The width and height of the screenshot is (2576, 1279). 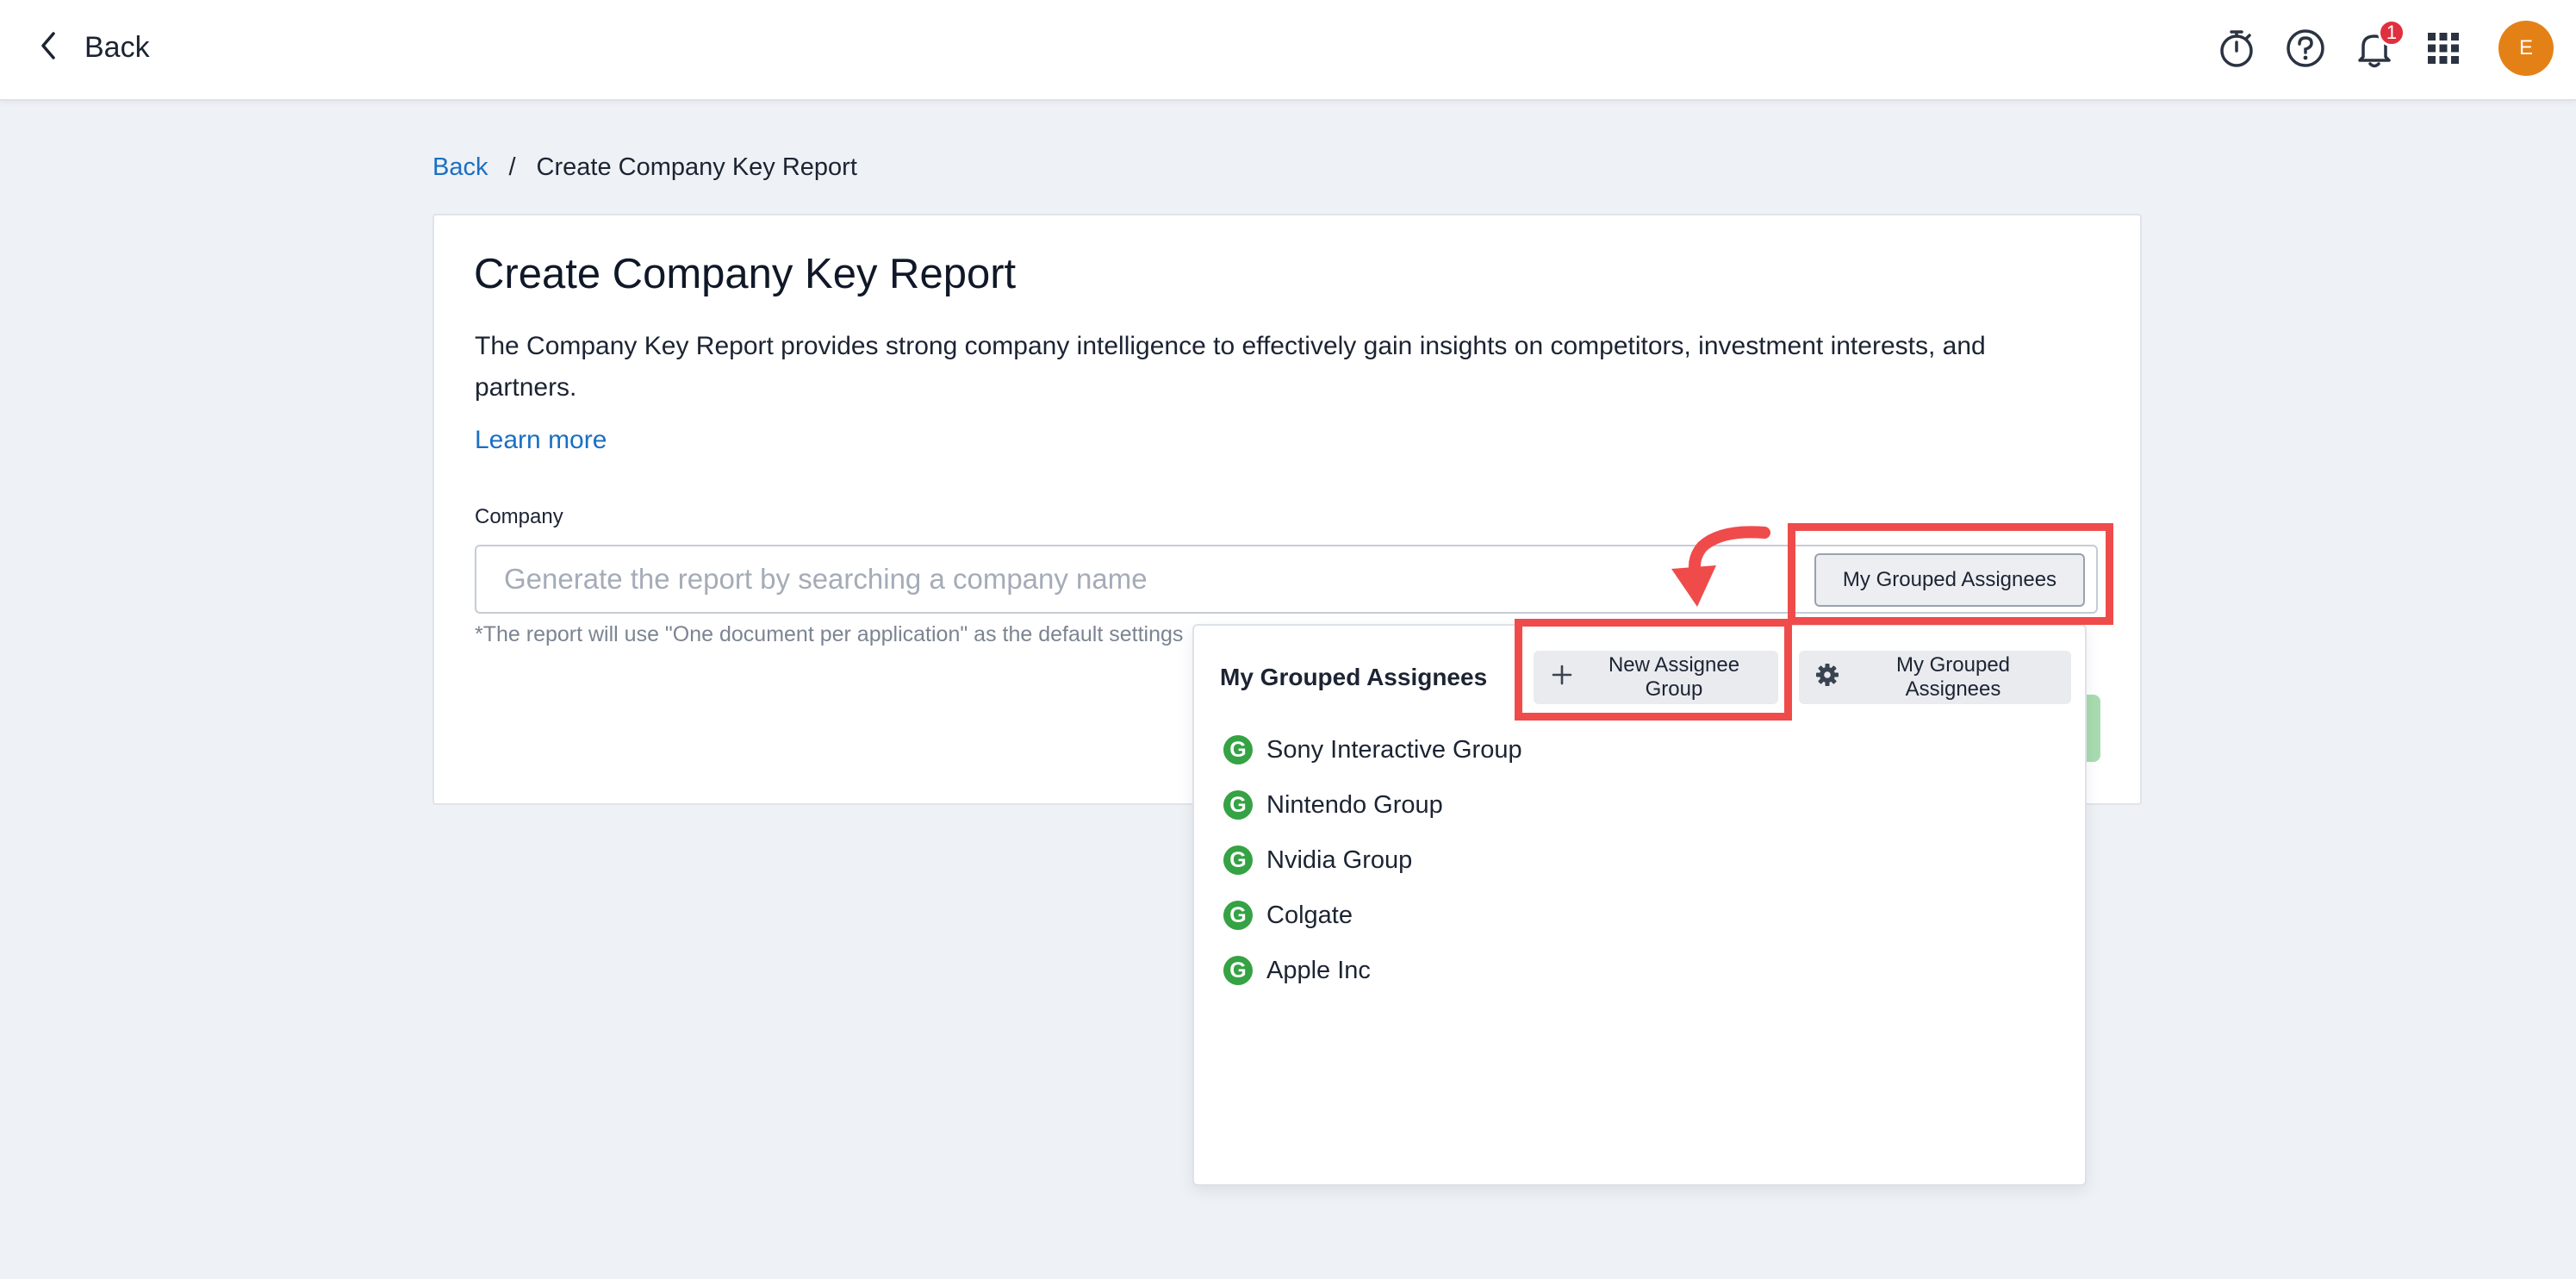 What do you see at coordinates (49, 48) in the screenshot?
I see `chevron-left-icon` at bounding box center [49, 48].